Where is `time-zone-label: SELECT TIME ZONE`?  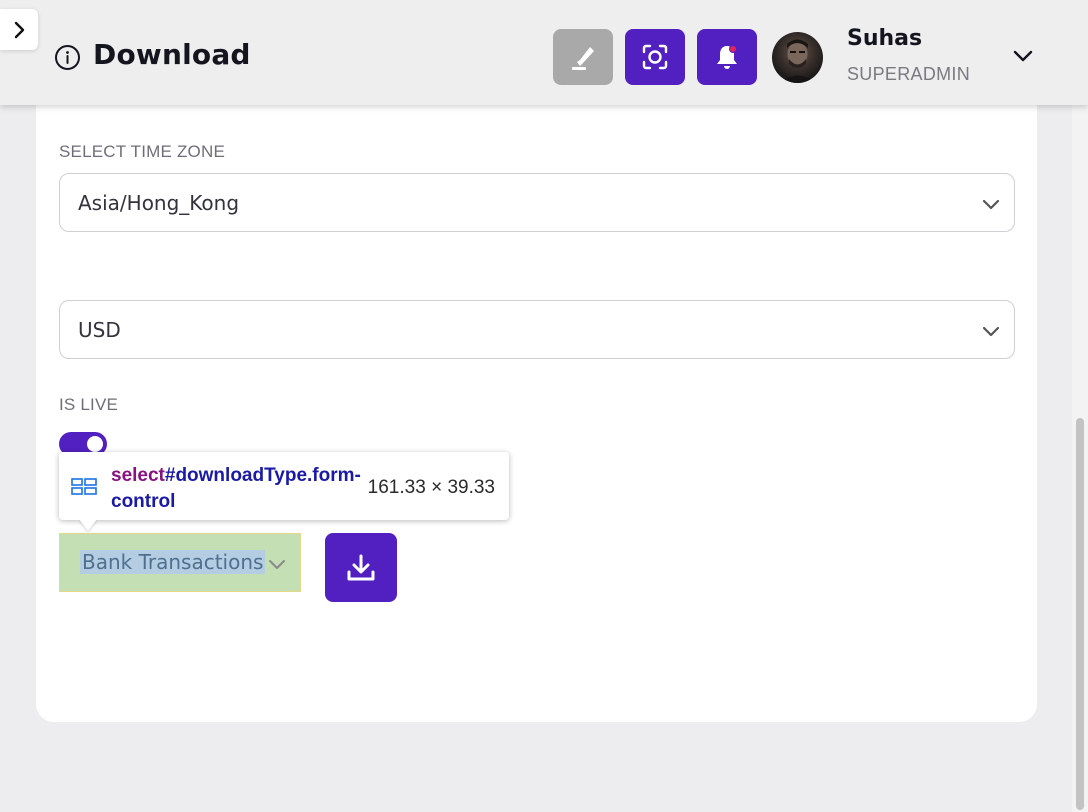 time-zone-label: SELECT TIME ZONE is located at coordinates (142, 151).